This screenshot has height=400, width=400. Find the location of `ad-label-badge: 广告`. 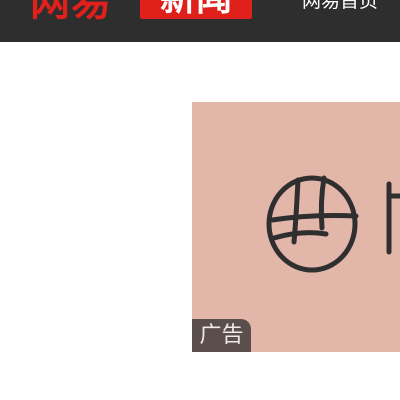

ad-label-badge: 广告 is located at coordinates (221, 335).